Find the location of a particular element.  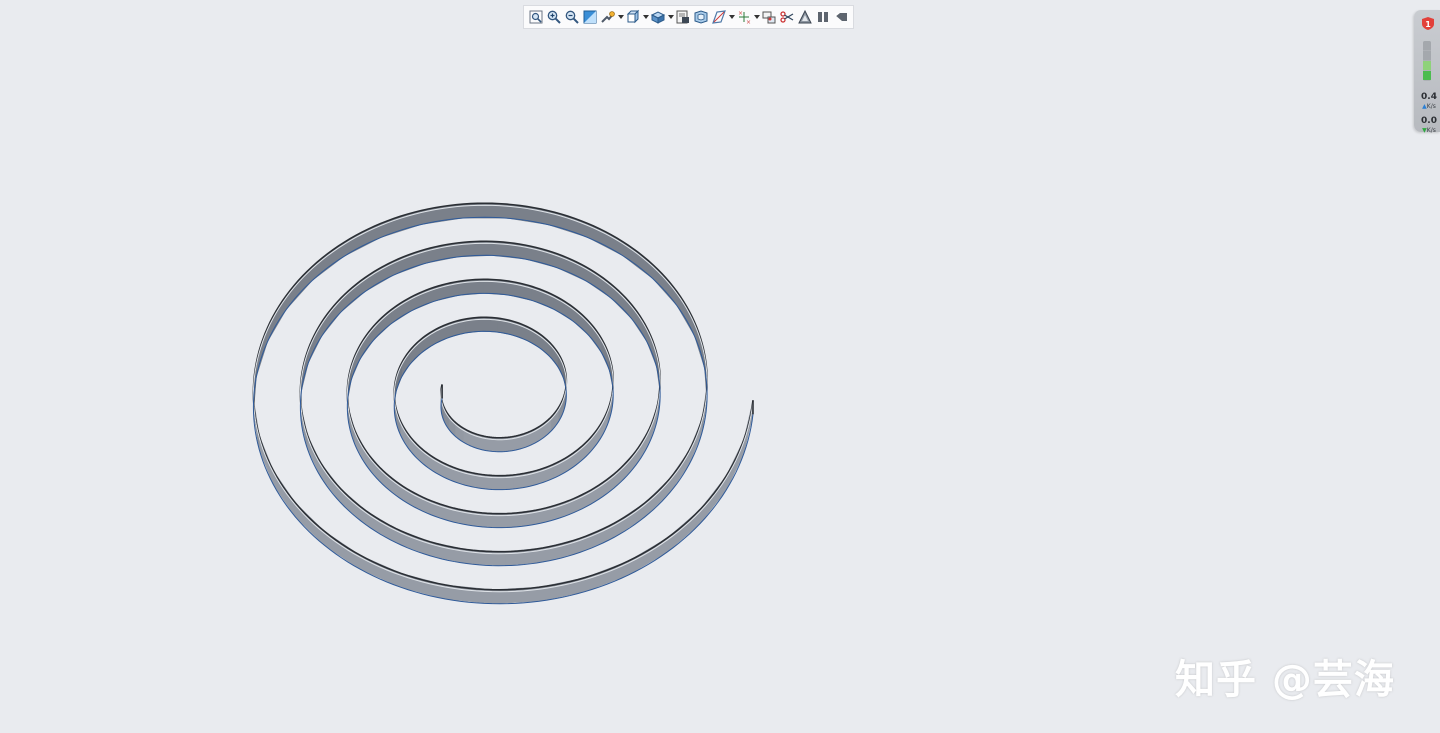

section-icon is located at coordinates (787, 17).